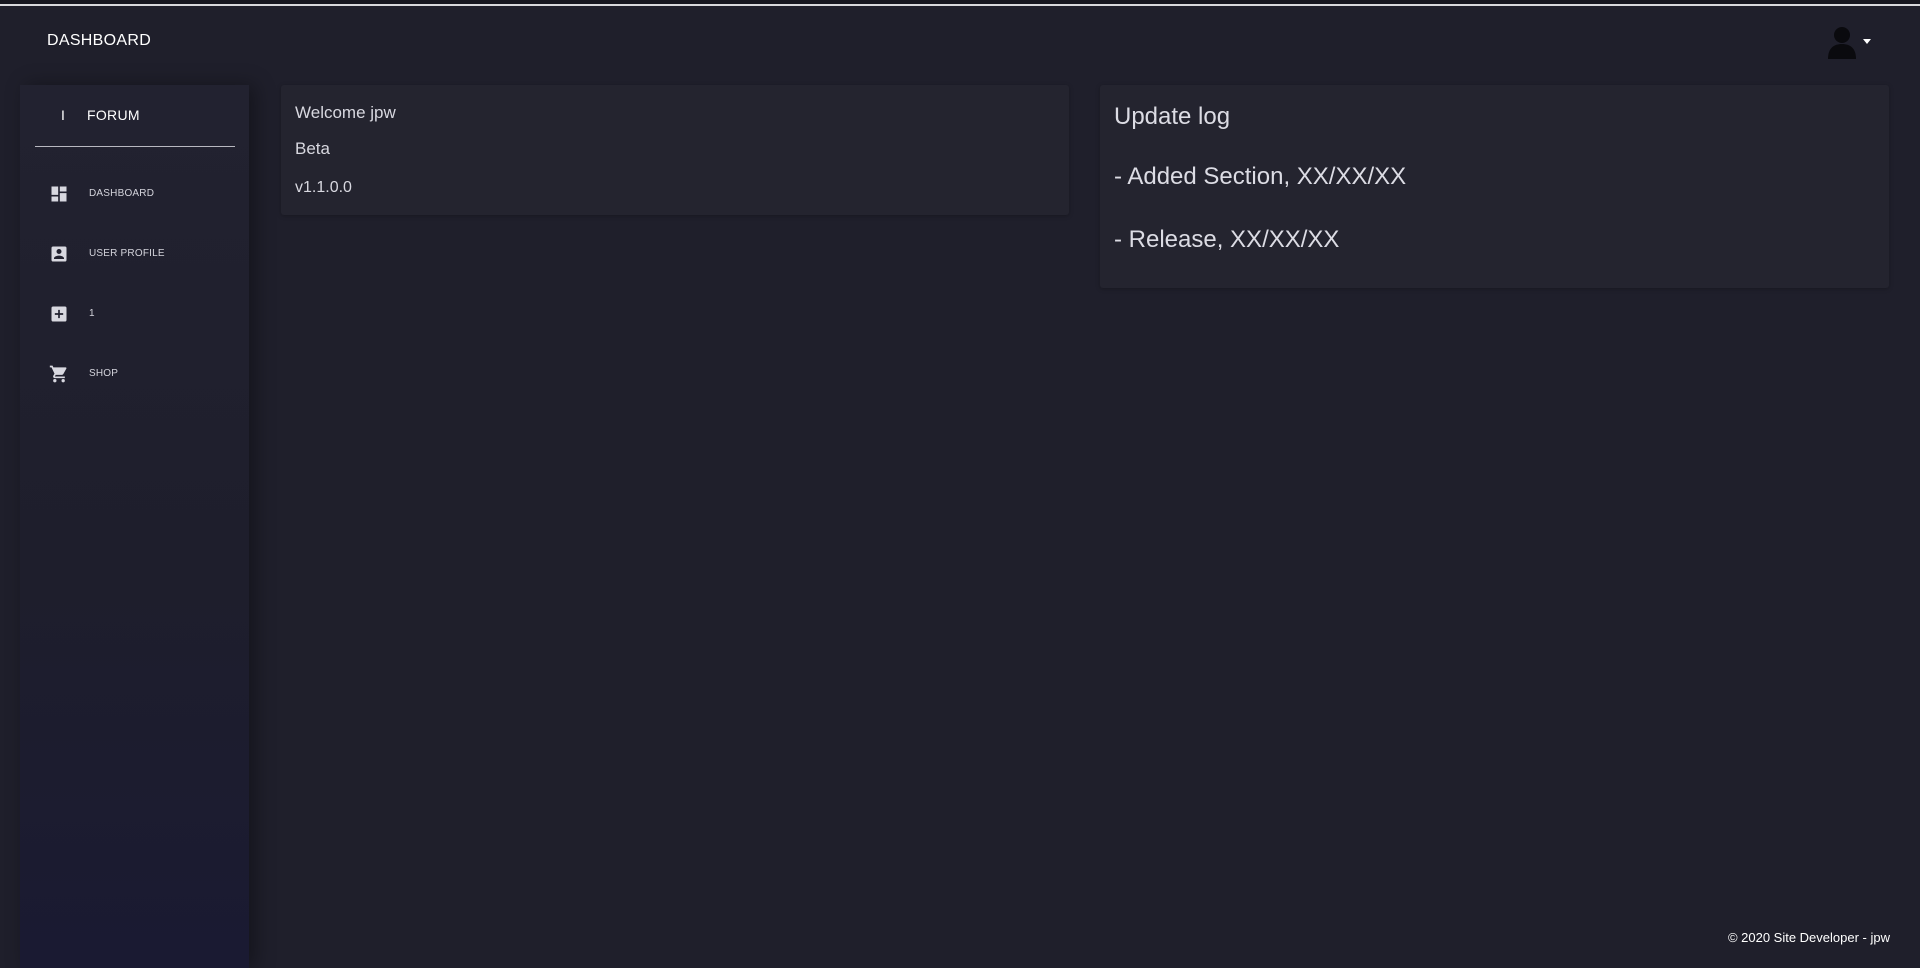  I want to click on plus-box-icon, so click(59, 314).